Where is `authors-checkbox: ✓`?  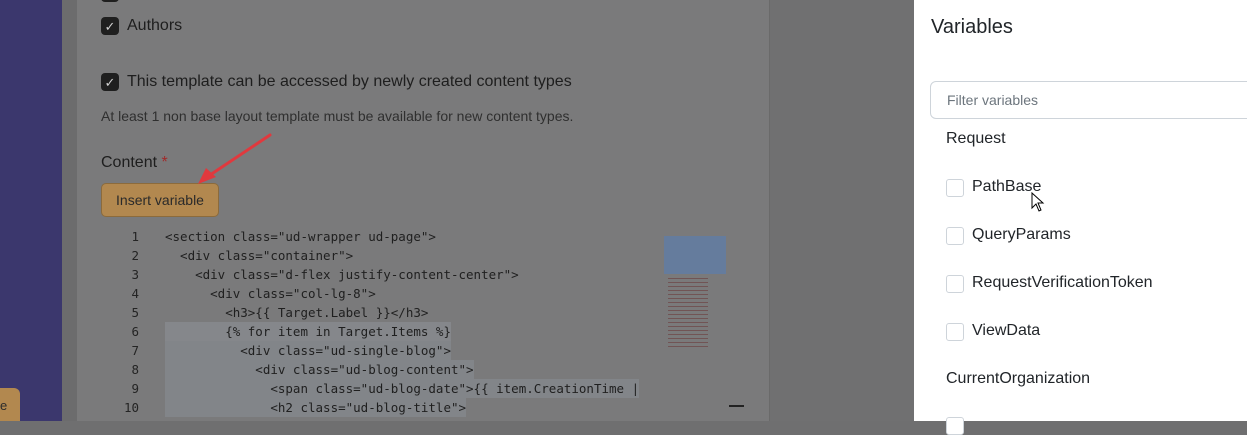 authors-checkbox: ✓ is located at coordinates (110, 26).